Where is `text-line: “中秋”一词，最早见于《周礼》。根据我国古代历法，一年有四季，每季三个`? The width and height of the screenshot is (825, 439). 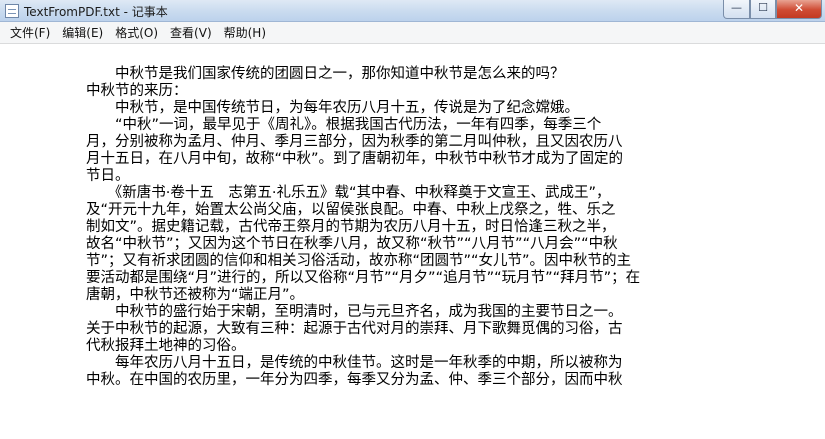 text-line: “中秋”一词，最早见于《周礼》。根据我国古代历法，一年有四季，每季三个 is located at coordinates (344, 125).